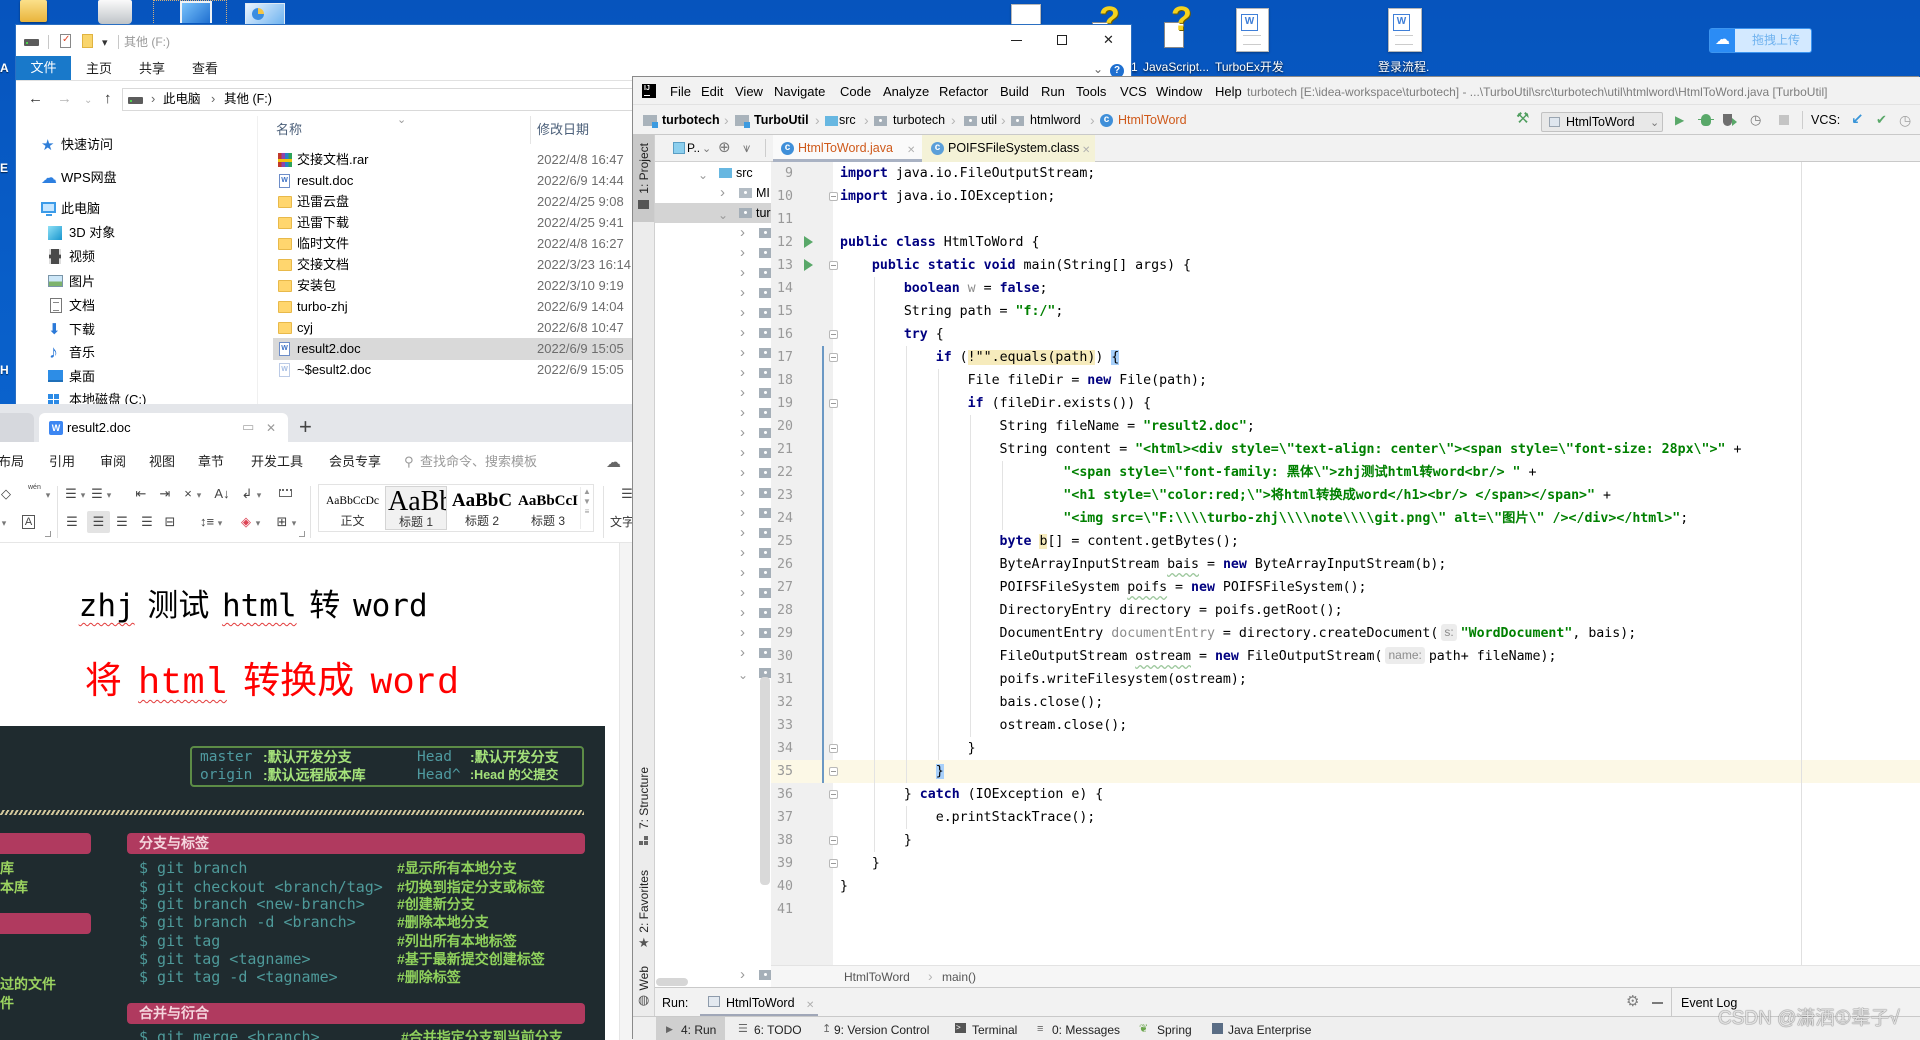 This screenshot has height=1040, width=1920. I want to click on menu-edit: Edit, so click(712, 92).